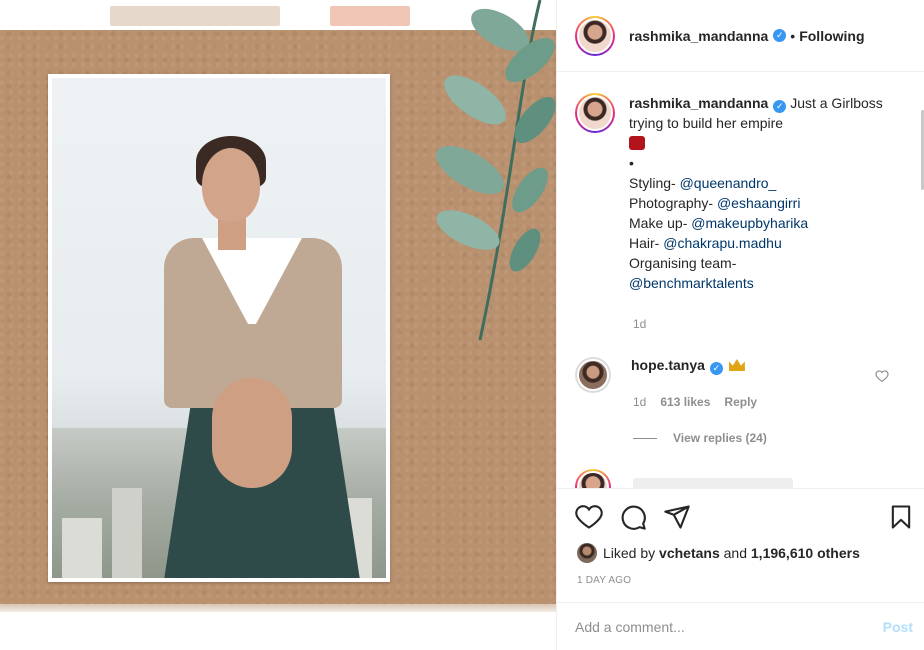 This screenshot has height=650, width=924. Describe the element at coordinates (639, 402) in the screenshot. I see `comment-time: 1d` at that location.